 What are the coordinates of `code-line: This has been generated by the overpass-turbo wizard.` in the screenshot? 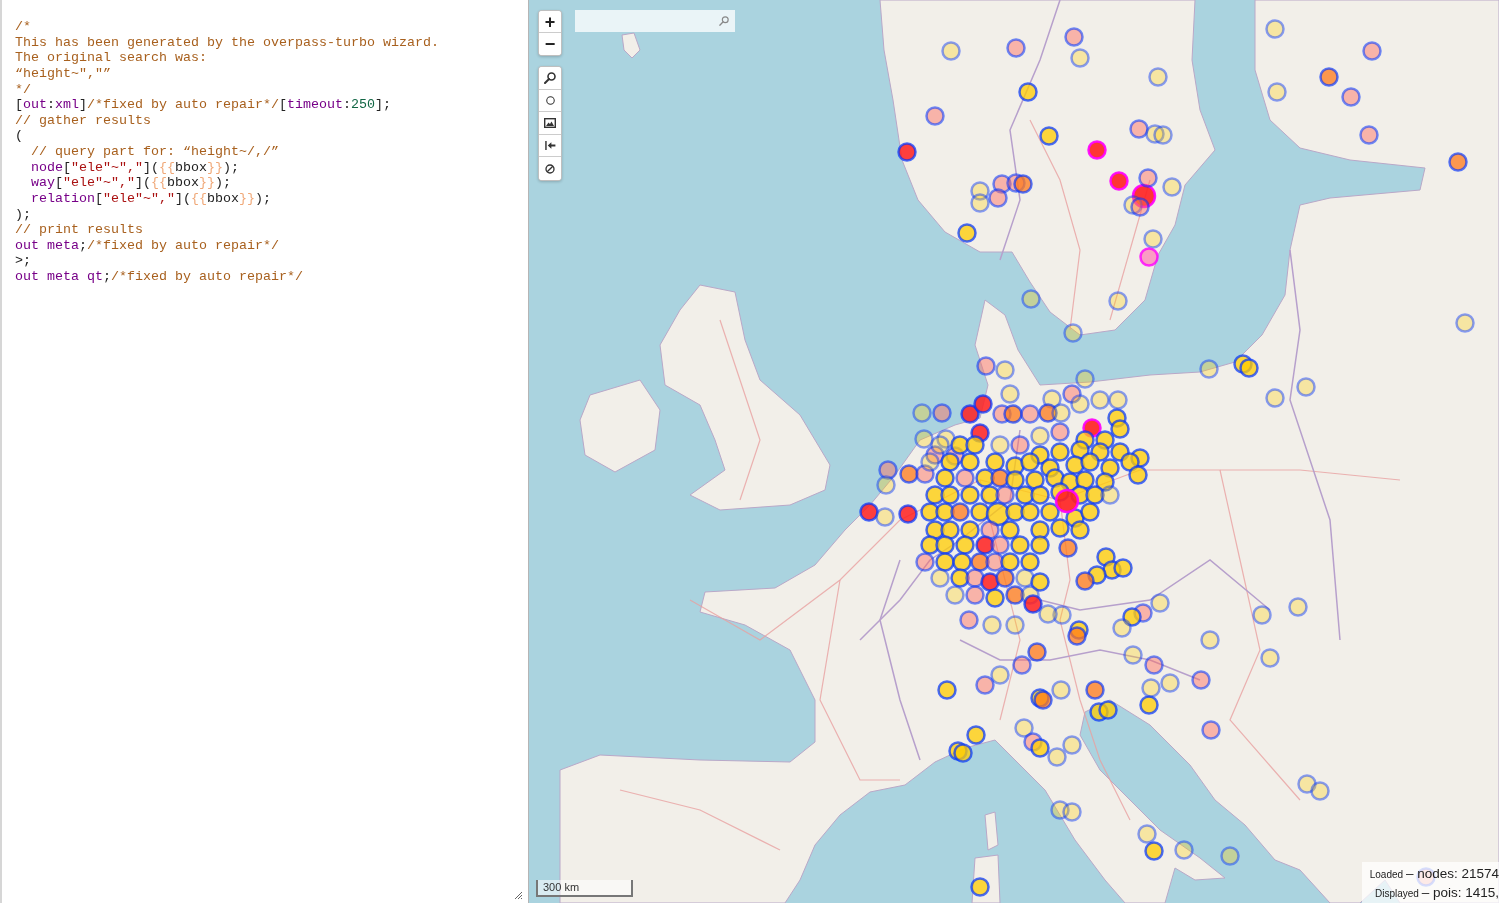 It's located at (227, 42).